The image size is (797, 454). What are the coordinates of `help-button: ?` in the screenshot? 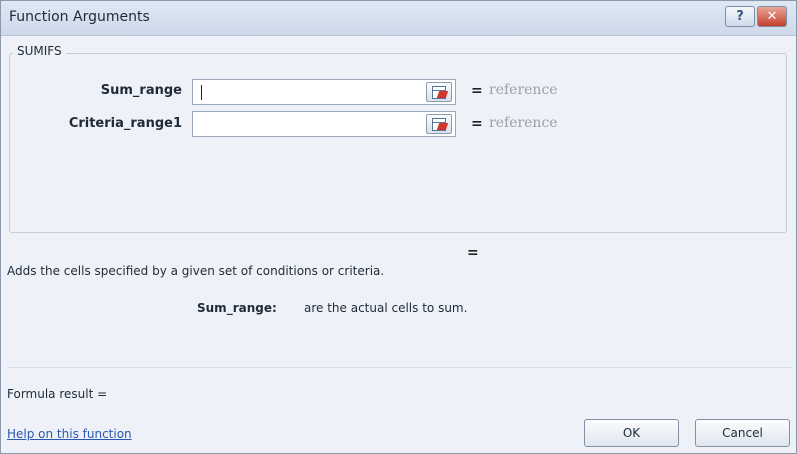 It's located at (740, 16).